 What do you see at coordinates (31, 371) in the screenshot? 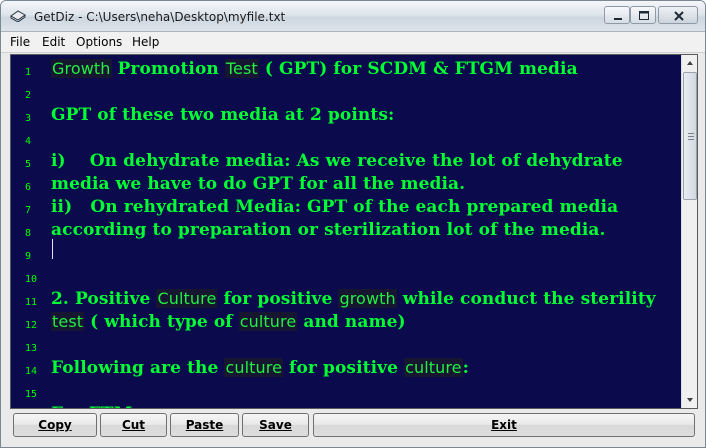
I see `line-number: 14` at bounding box center [31, 371].